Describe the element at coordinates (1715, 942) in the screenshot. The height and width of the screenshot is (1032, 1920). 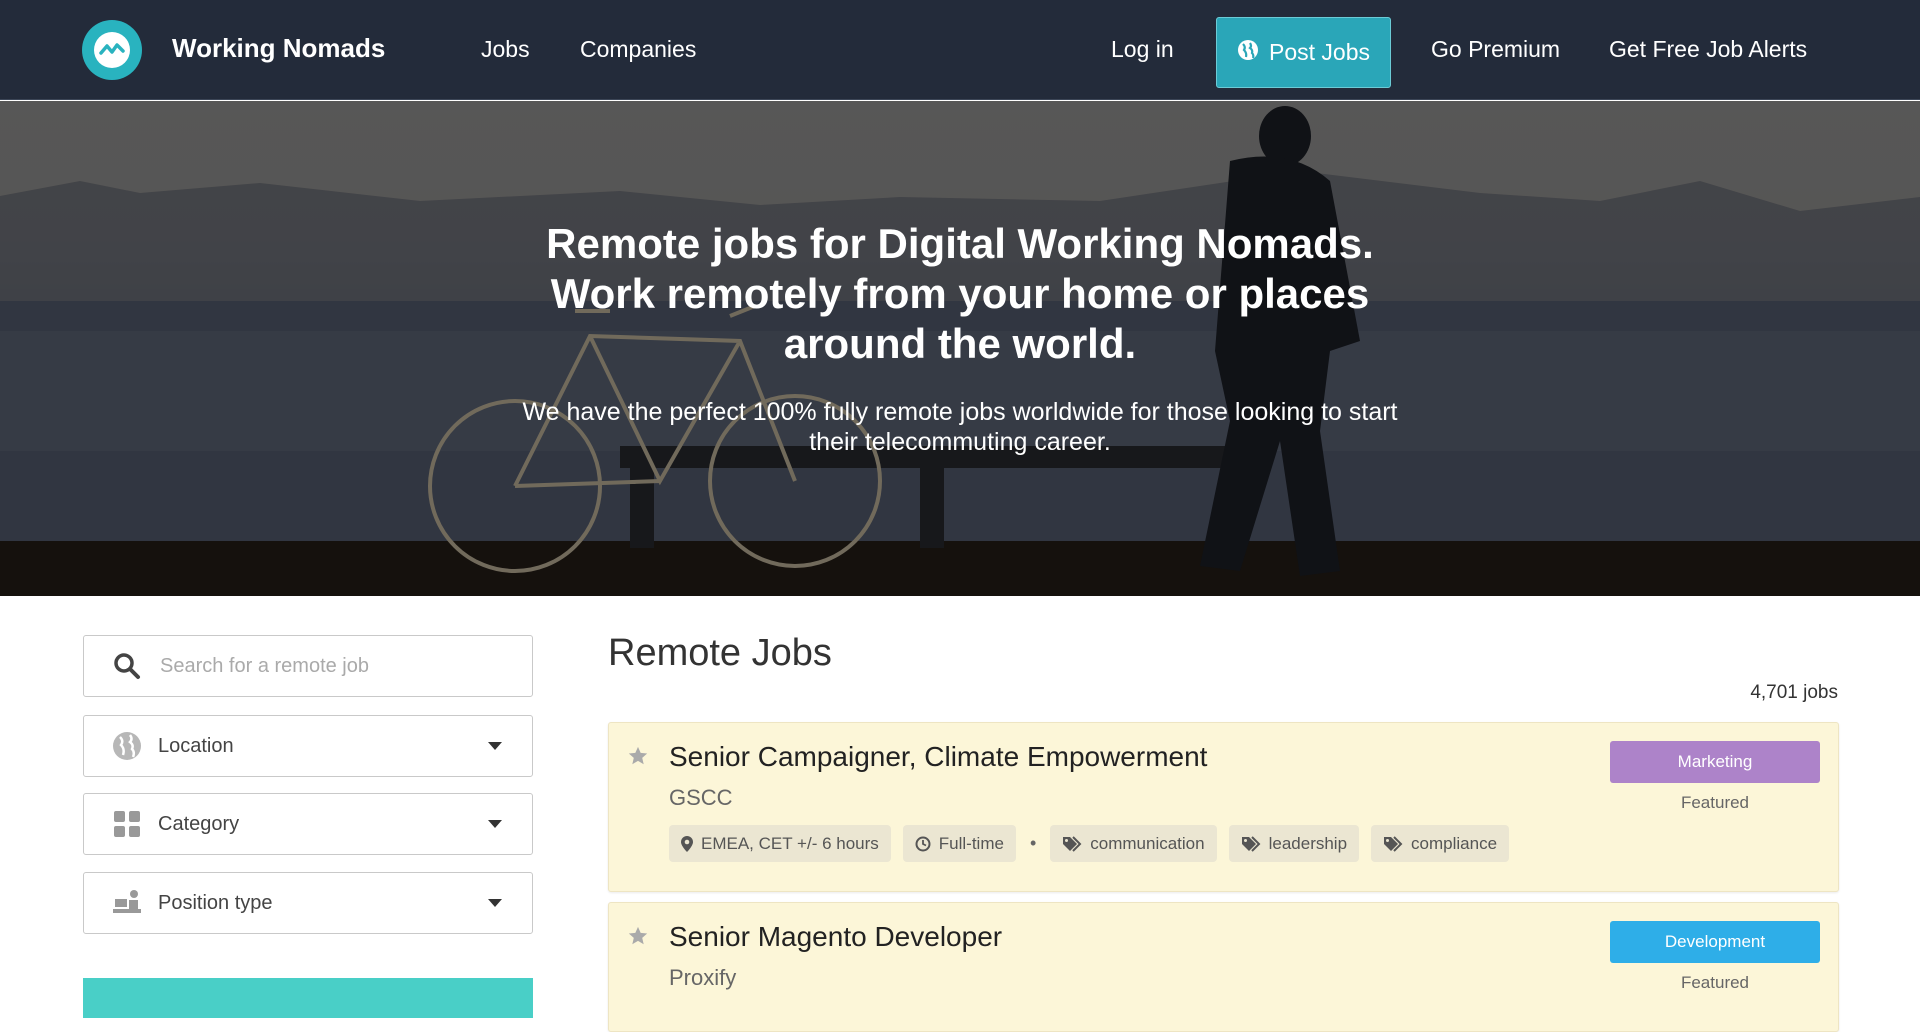
I see `category-badge: Development` at that location.